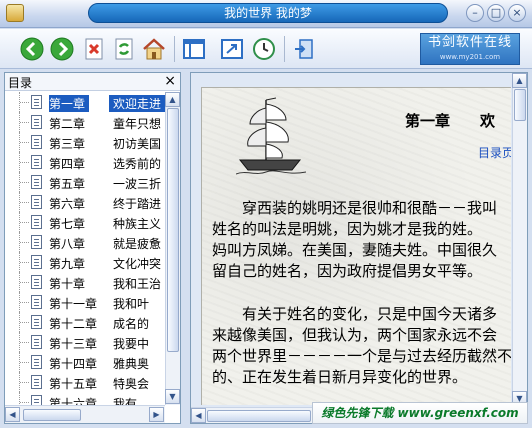 This screenshot has height=428, width=532. Describe the element at coordinates (137, 164) in the screenshot. I see `toc-item-title: 选秀前的` at that location.